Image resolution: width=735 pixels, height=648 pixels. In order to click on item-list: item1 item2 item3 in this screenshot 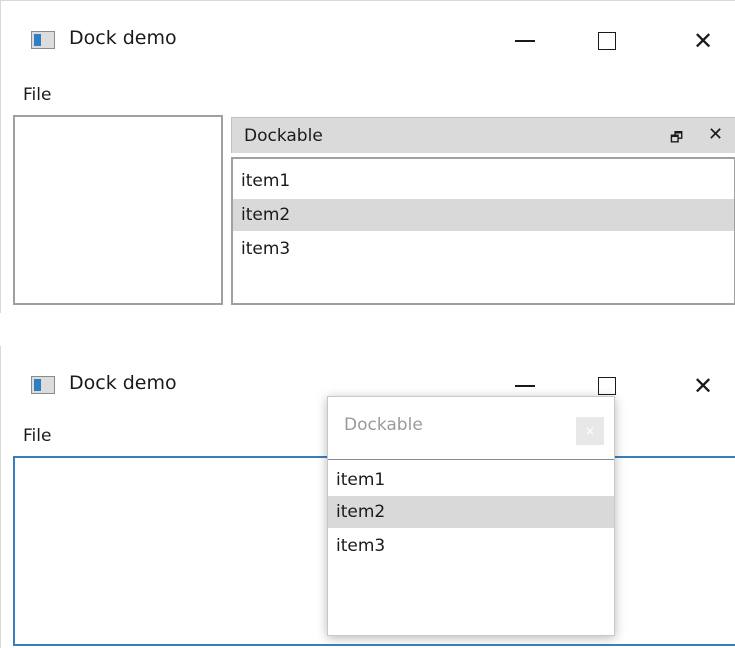, I will do `click(471, 547)`.